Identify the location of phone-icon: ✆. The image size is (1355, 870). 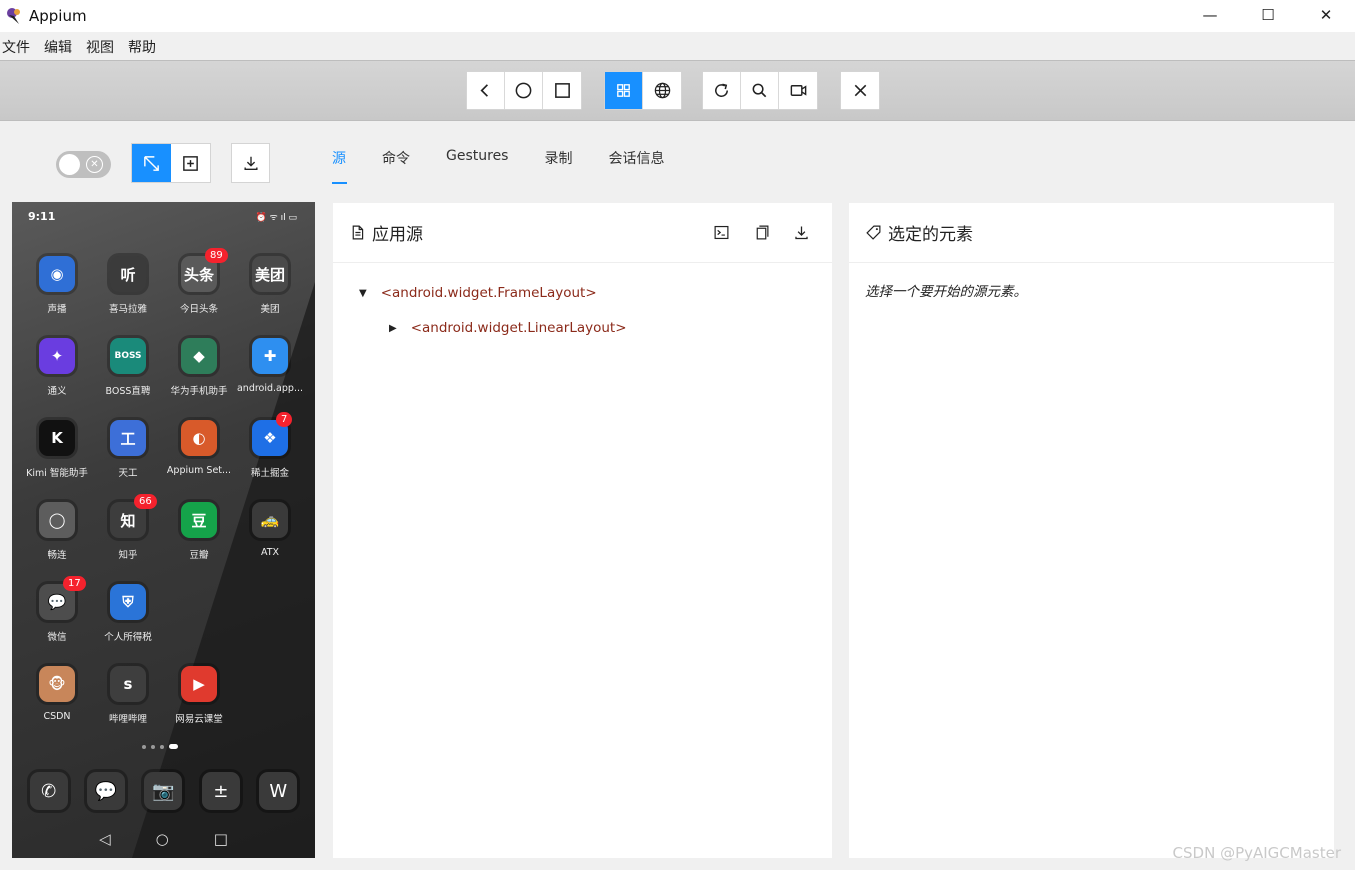
(48, 791).